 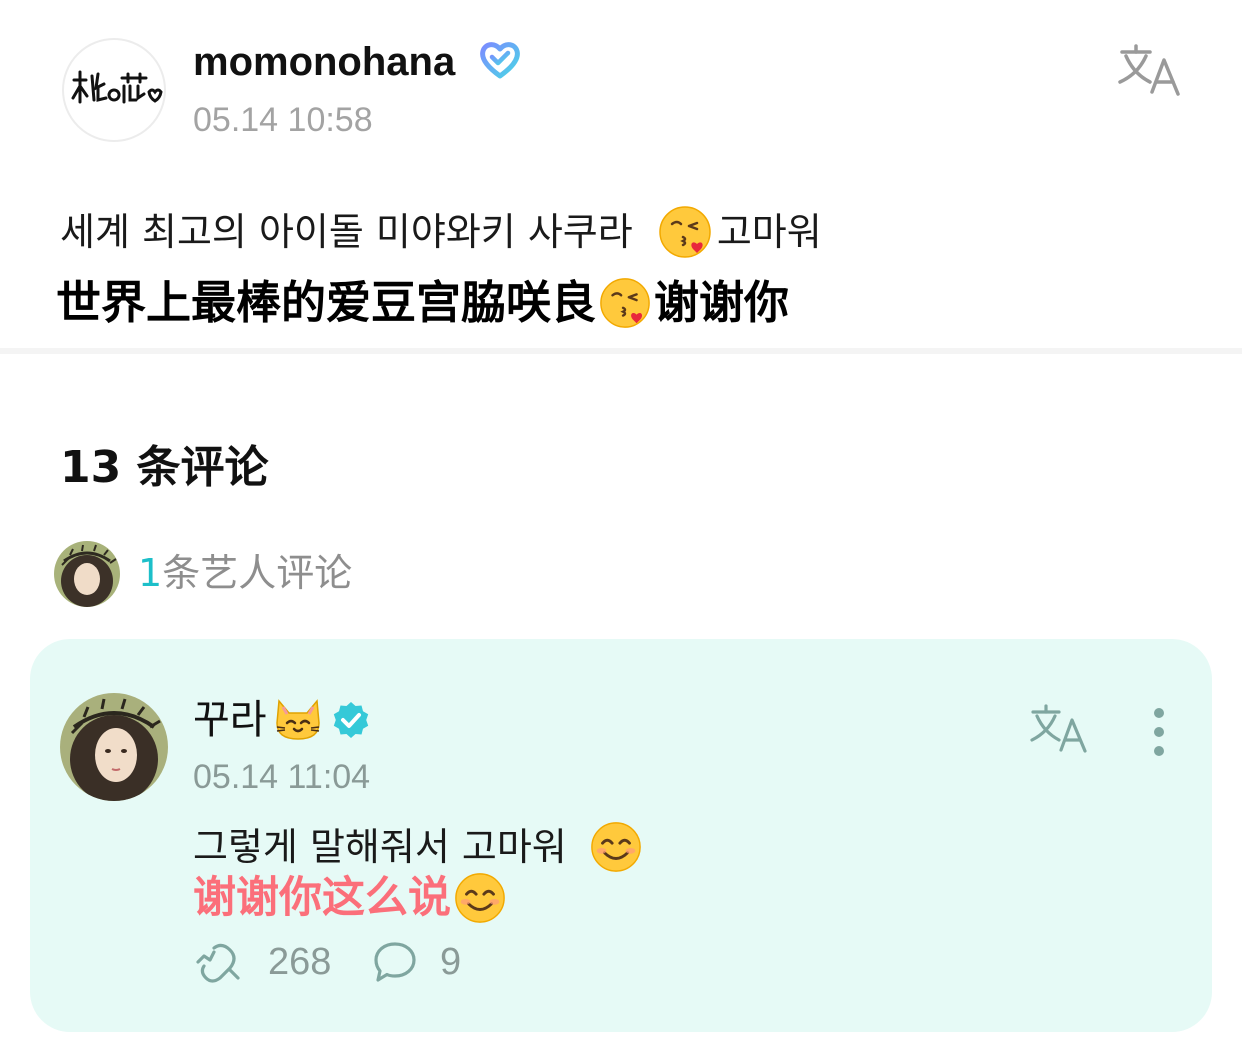 I want to click on reply-button: 9, so click(x=416, y=962).